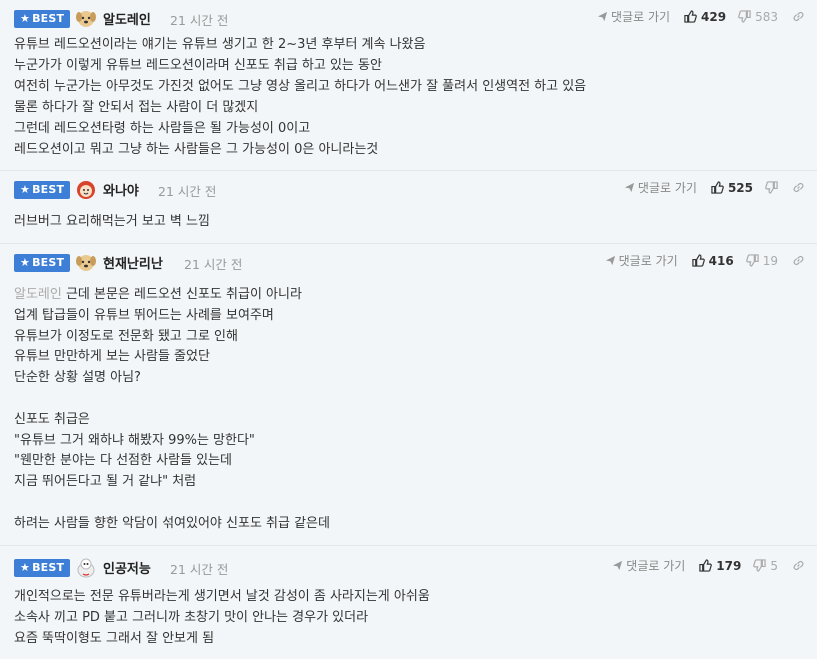 The height and width of the screenshot is (659, 817). I want to click on comment-actions: 댓글로 가기 429 583, so click(701, 16).